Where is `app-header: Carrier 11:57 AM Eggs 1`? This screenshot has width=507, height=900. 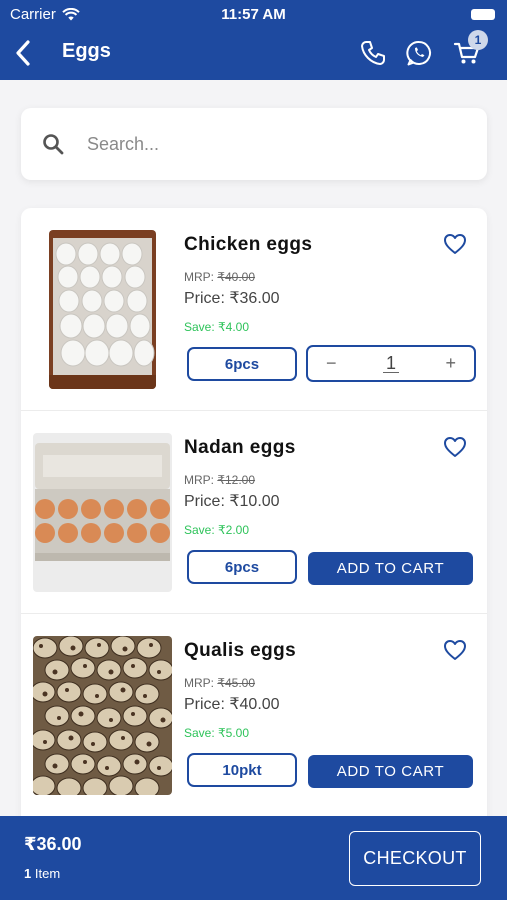
app-header: Carrier 11:57 AM Eggs 1 is located at coordinates (253, 40).